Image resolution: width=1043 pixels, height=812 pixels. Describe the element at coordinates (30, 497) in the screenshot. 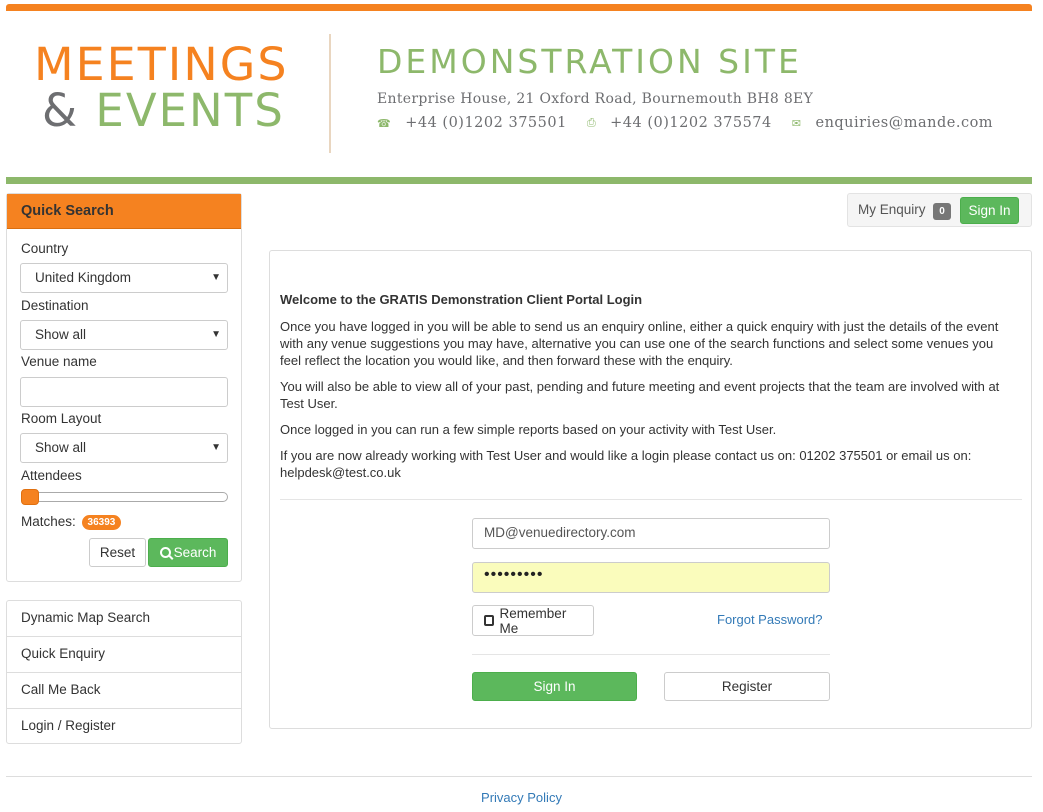

I see `attendees-slider-handle` at that location.